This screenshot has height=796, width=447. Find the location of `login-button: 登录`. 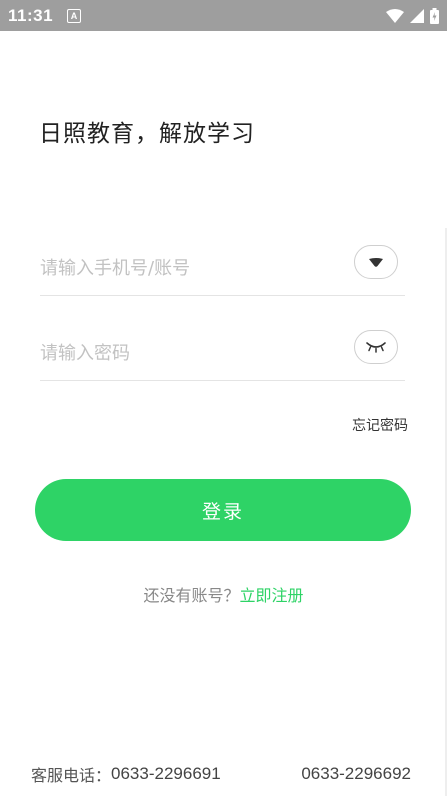

login-button: 登录 is located at coordinates (223, 510).